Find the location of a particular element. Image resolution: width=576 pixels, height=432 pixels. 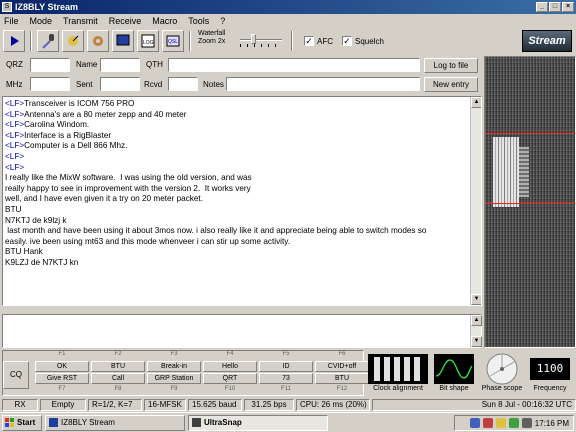

play-icon is located at coordinates (15, 41).